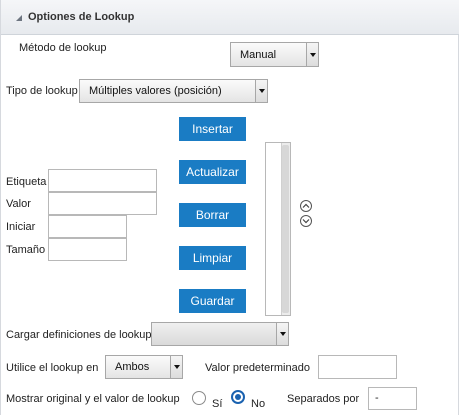 The width and height of the screenshot is (459, 415). Describe the element at coordinates (19, 18) in the screenshot. I see `collapse-triangle-icon` at that location.